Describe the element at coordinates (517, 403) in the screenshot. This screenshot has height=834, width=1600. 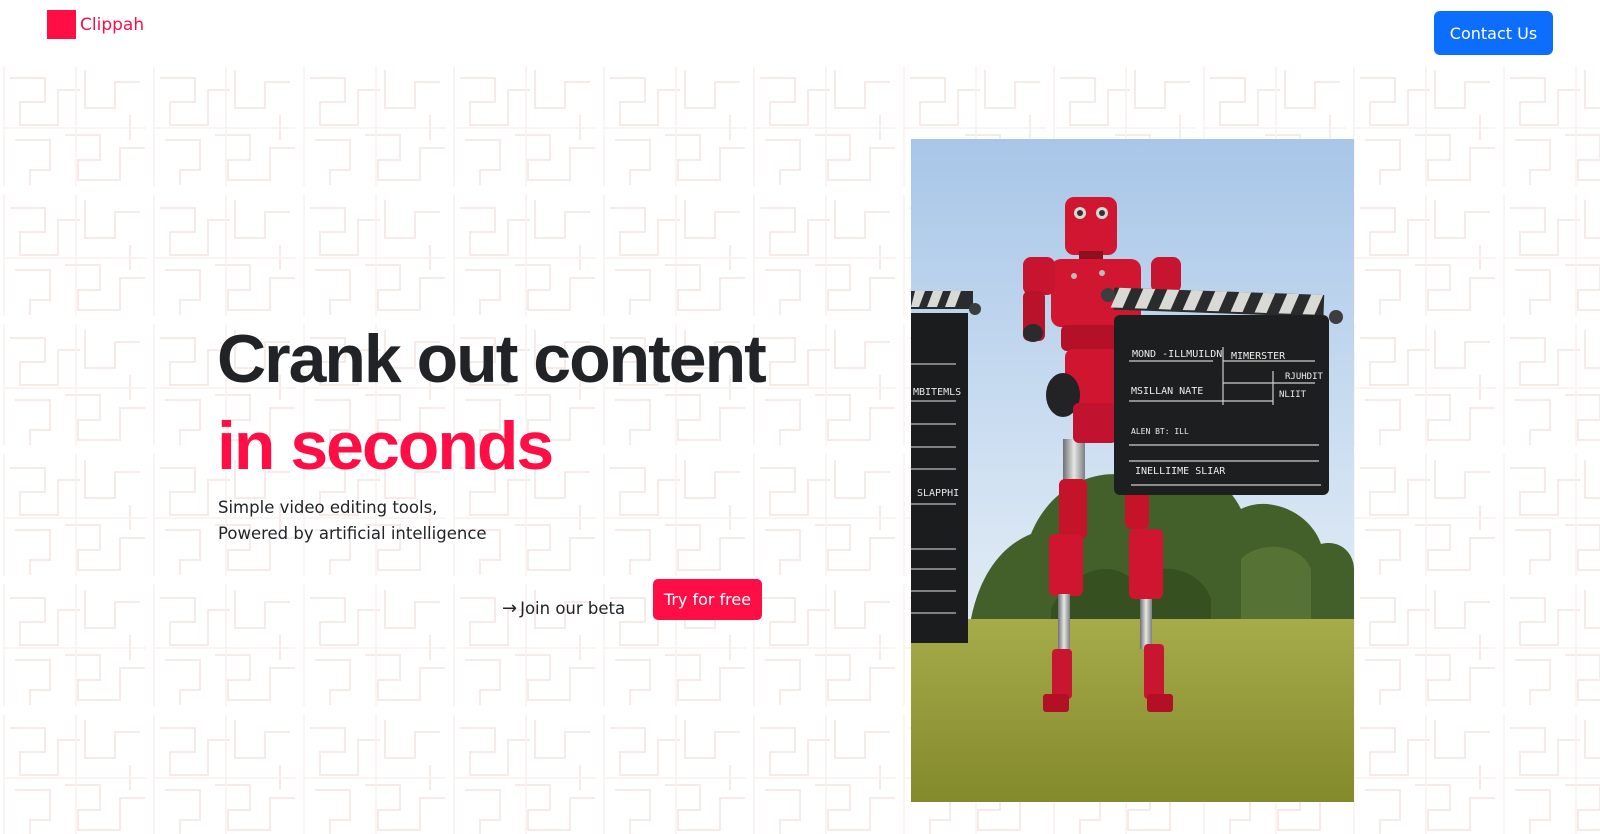
I see `hero-headline: Crank out content in seconds` at that location.